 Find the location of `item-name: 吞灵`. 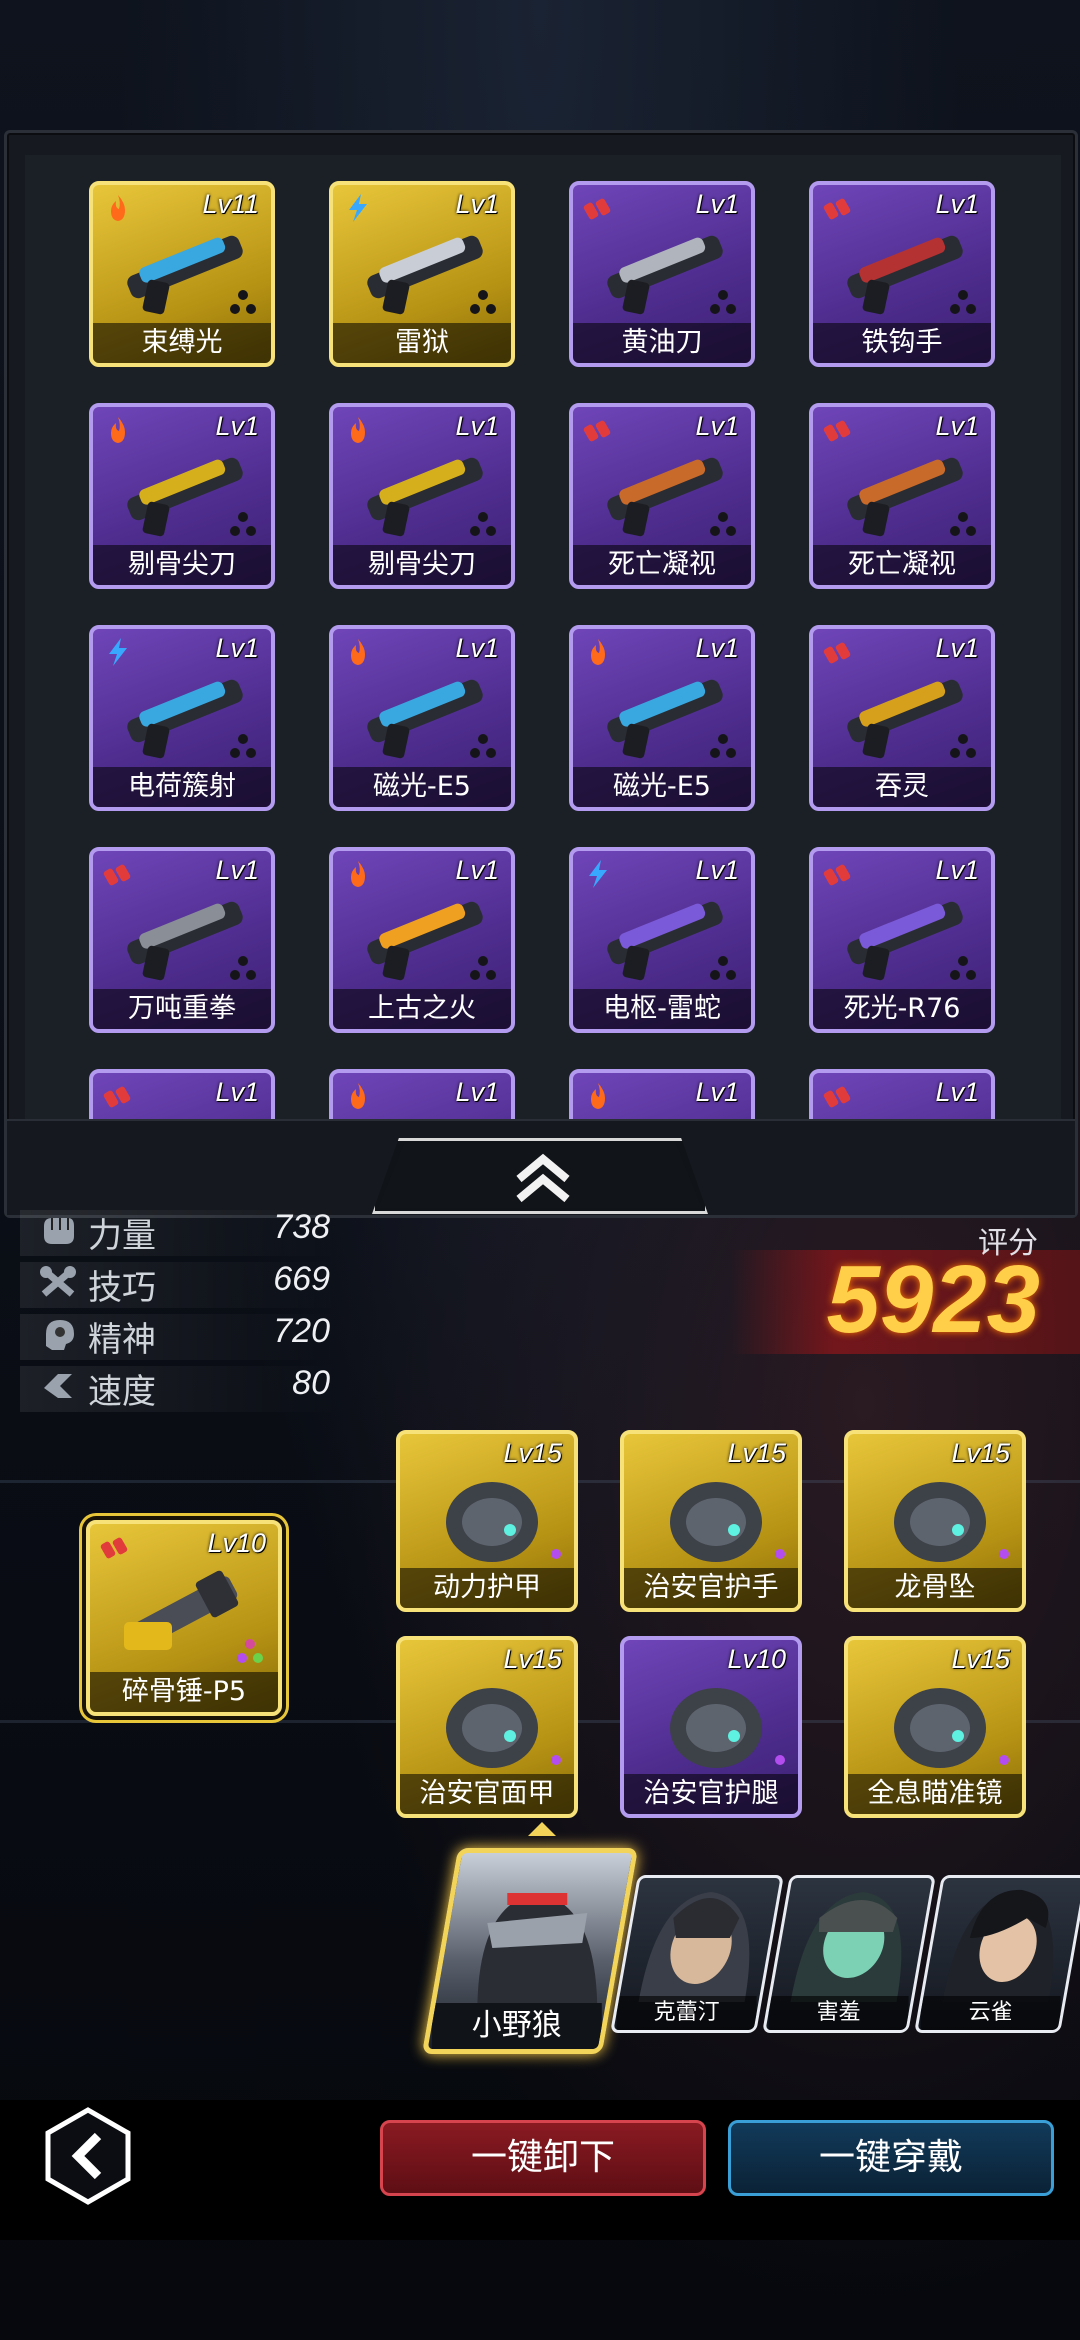

item-name: 吞灵 is located at coordinates (902, 787).